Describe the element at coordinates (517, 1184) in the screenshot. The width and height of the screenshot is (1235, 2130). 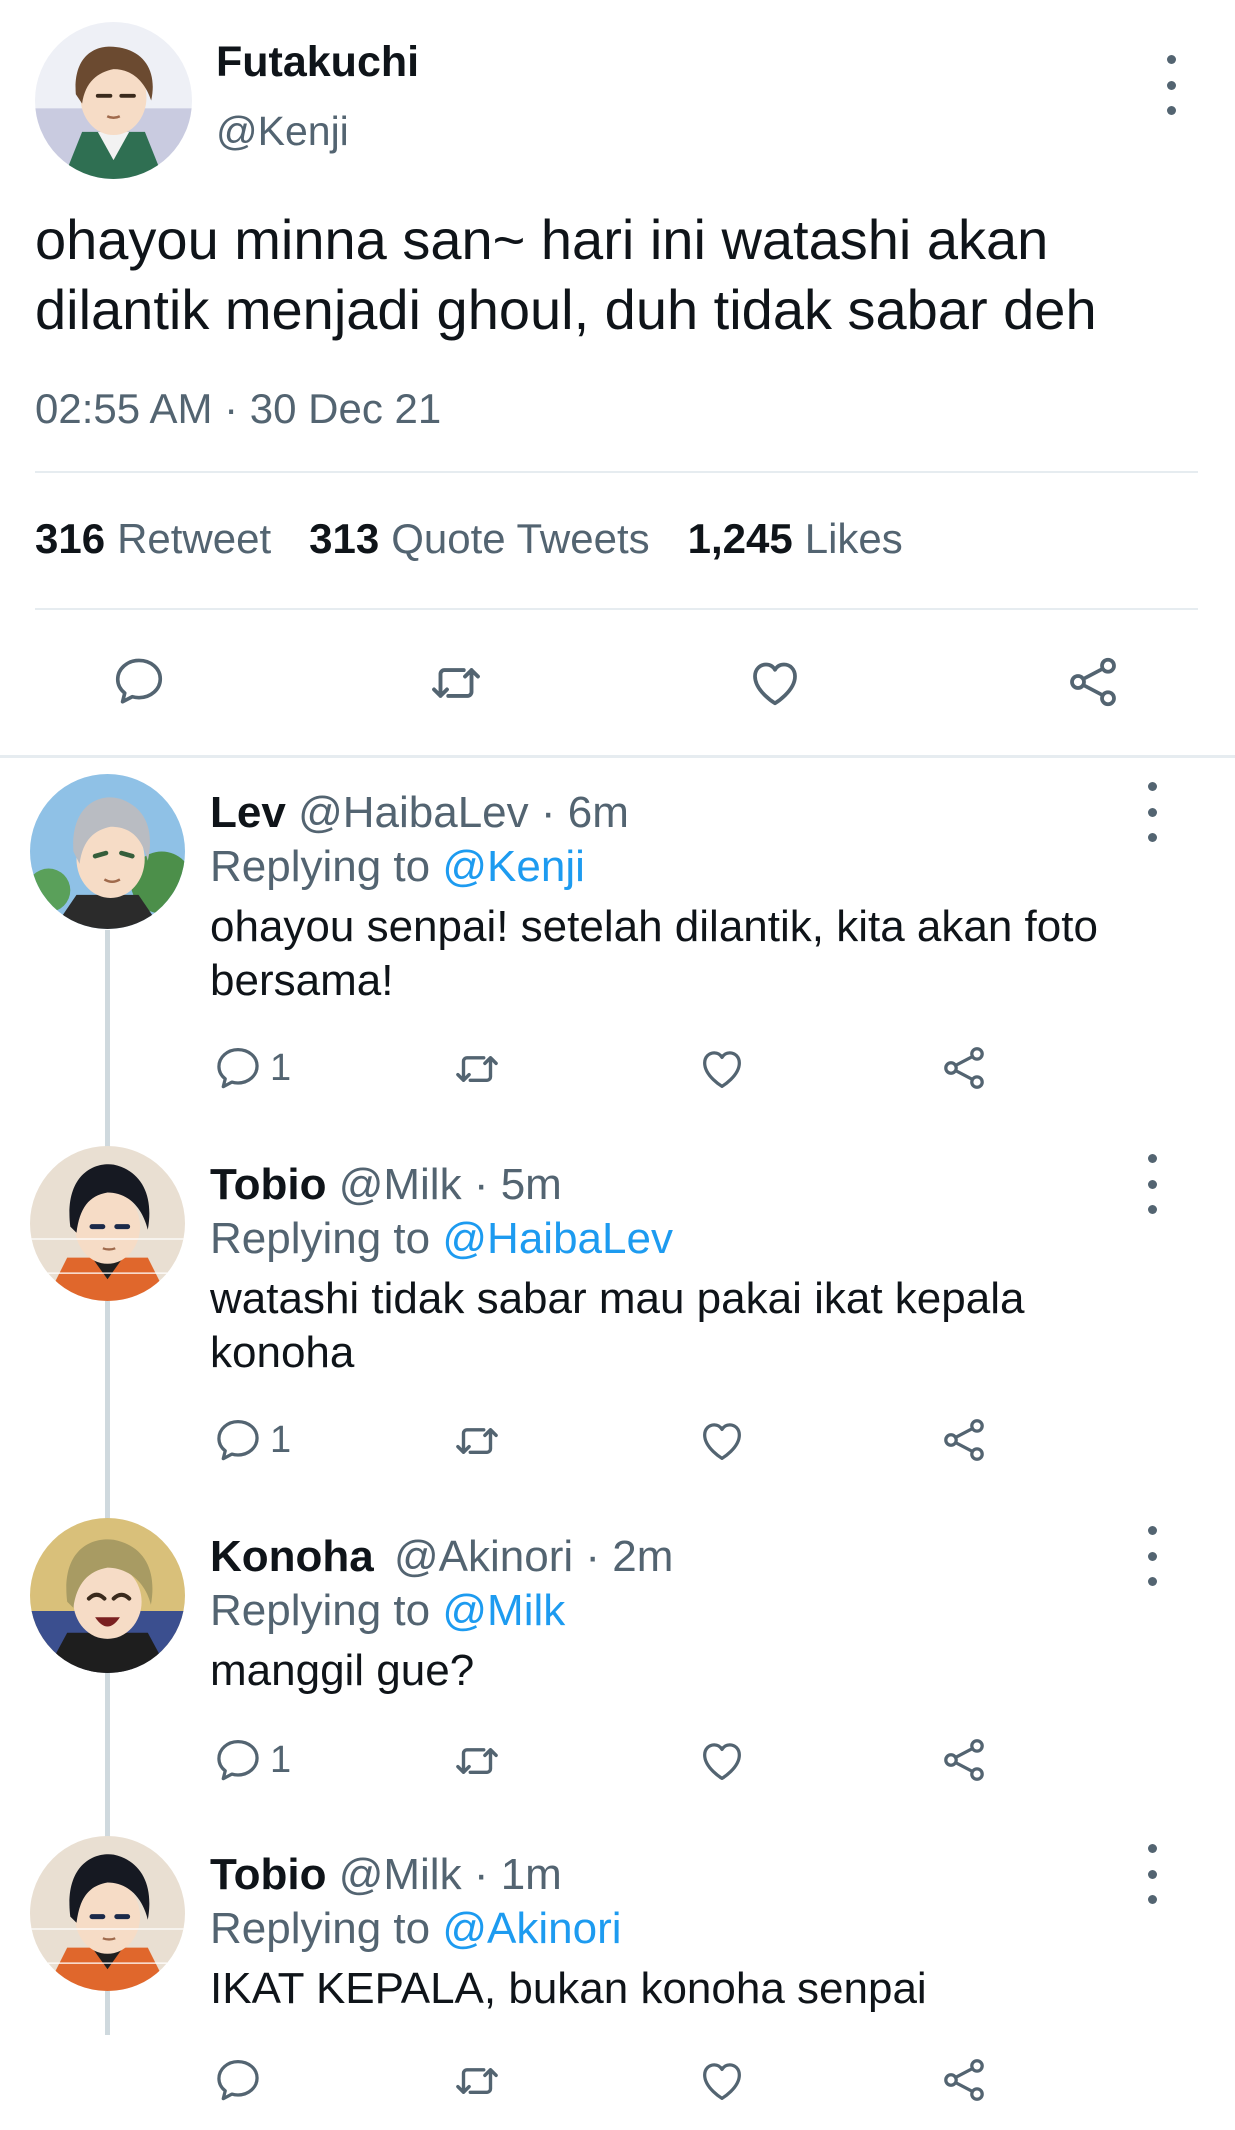
I see `reply-time: · 5m` at that location.